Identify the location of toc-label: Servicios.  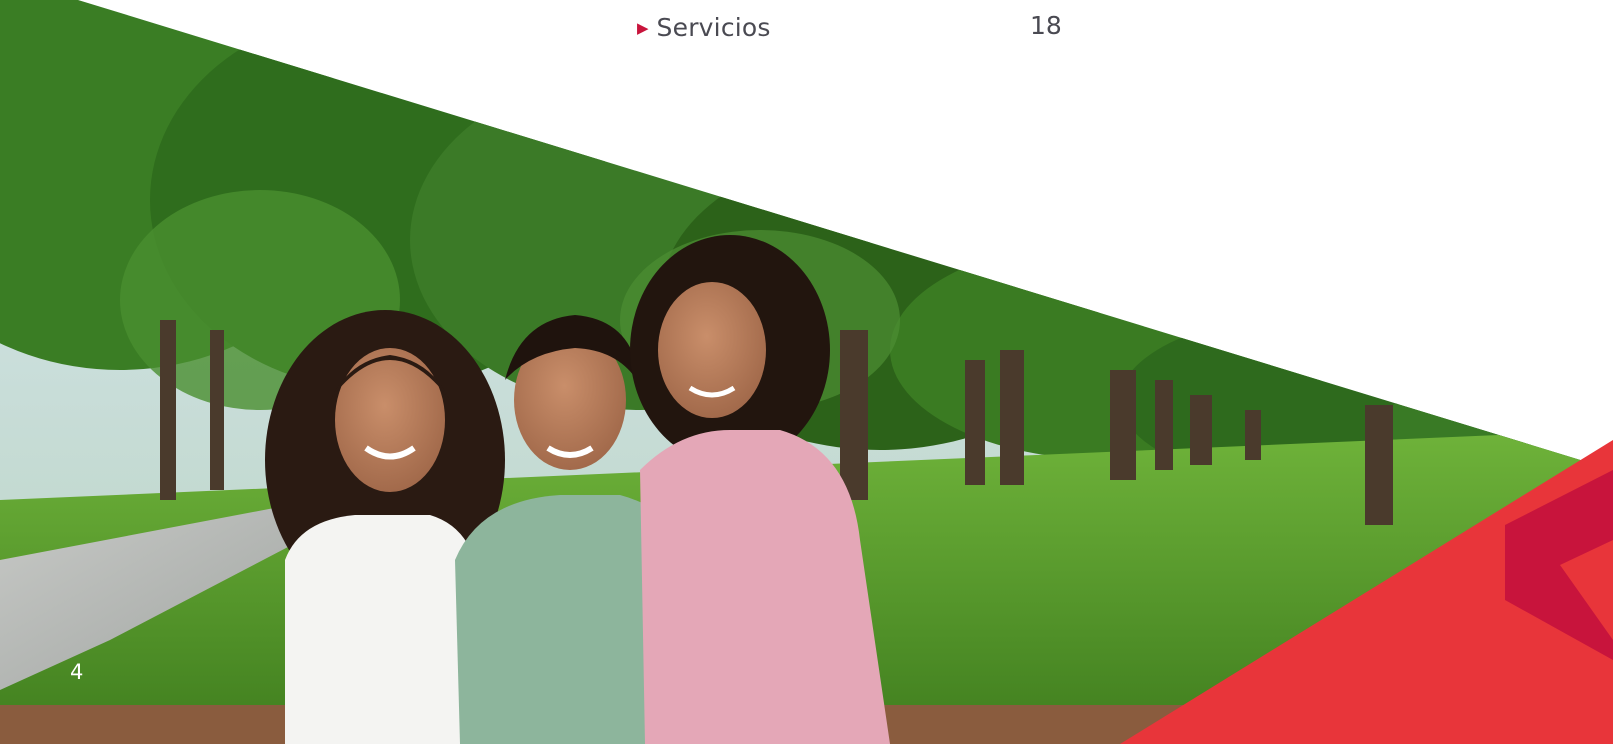
(713, 27).